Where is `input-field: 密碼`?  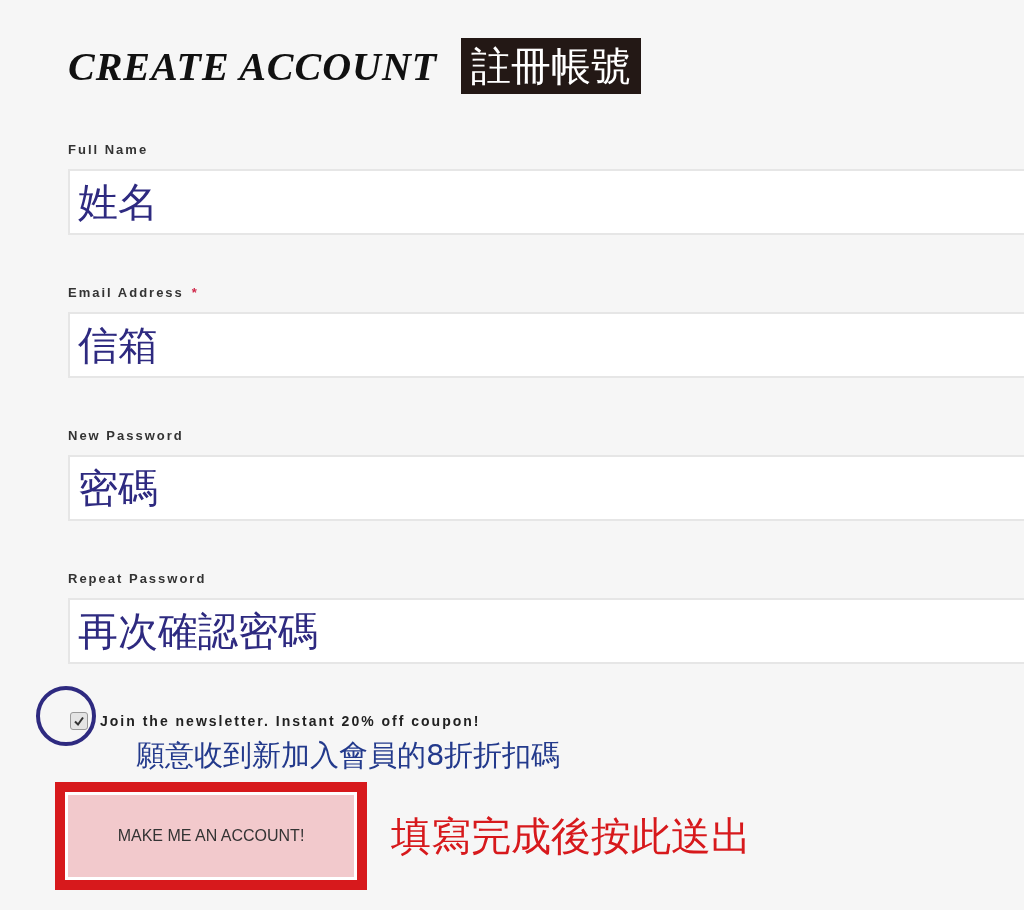
input-field: 密碼 is located at coordinates (546, 488).